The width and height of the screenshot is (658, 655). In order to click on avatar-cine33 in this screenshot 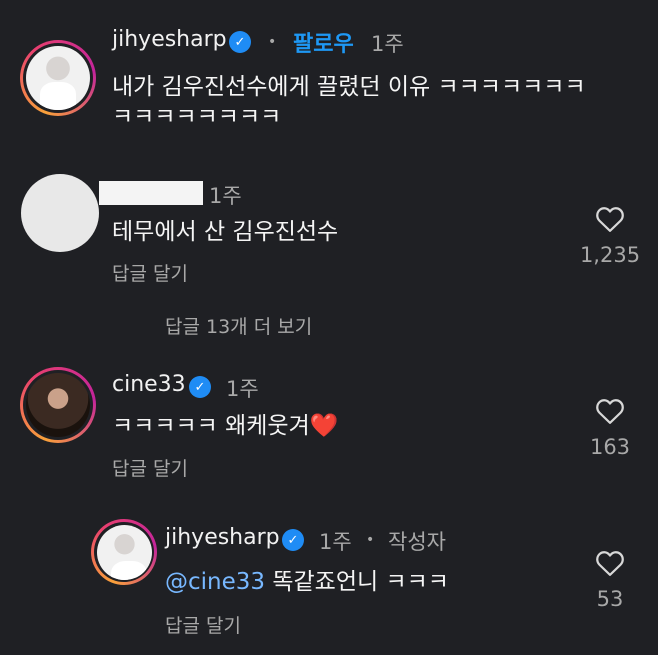, I will do `click(58, 405)`.